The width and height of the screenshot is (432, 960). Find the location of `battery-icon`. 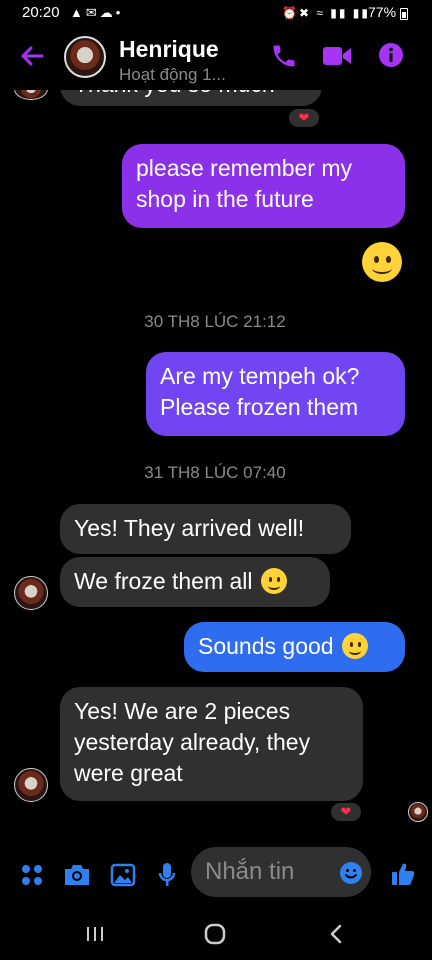

battery-icon is located at coordinates (404, 14).